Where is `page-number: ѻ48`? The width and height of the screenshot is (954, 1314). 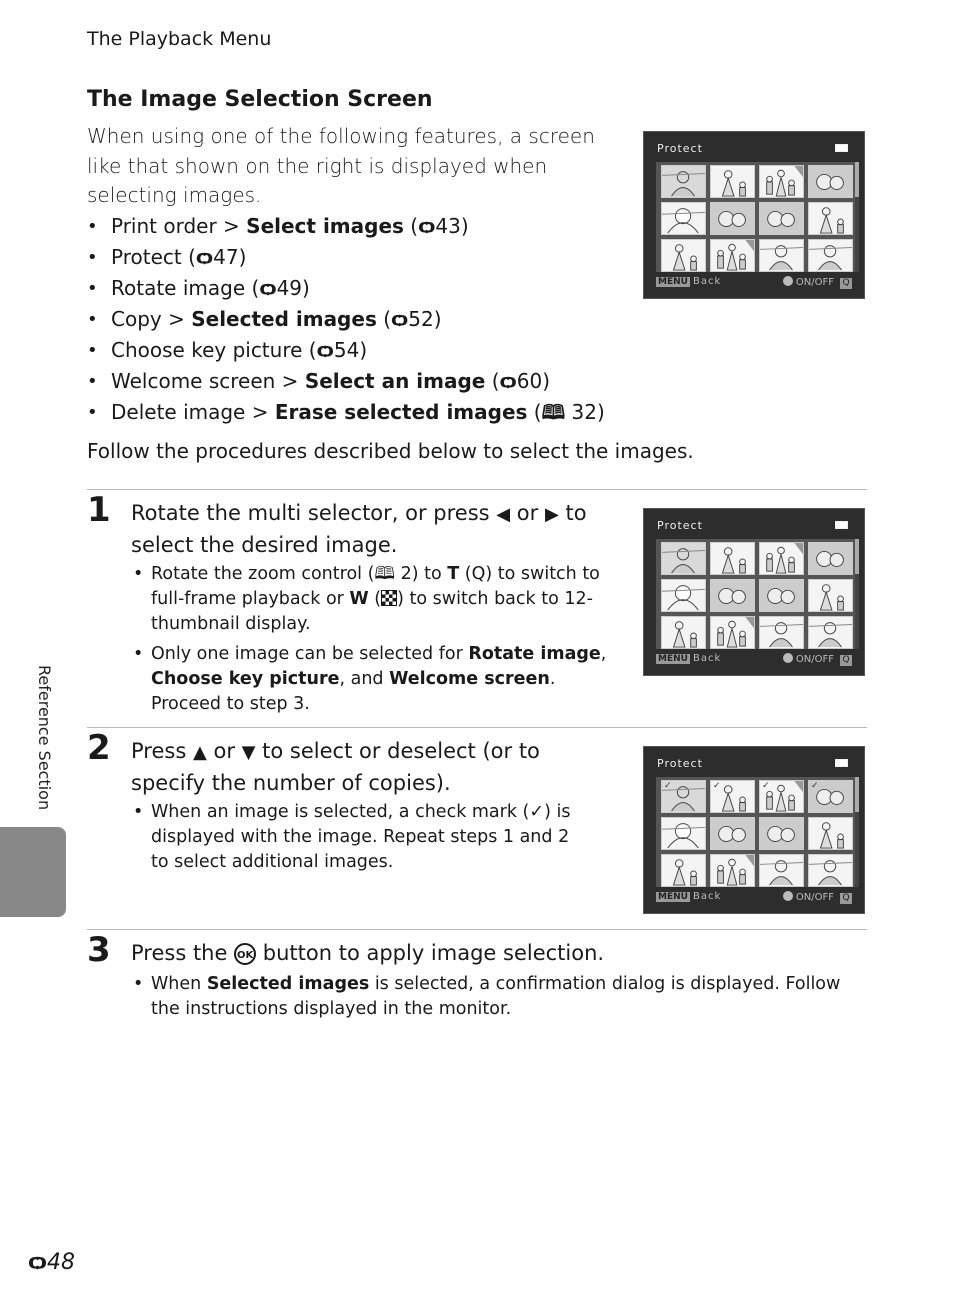
page-number: ѻ48 is located at coordinates (51, 1262).